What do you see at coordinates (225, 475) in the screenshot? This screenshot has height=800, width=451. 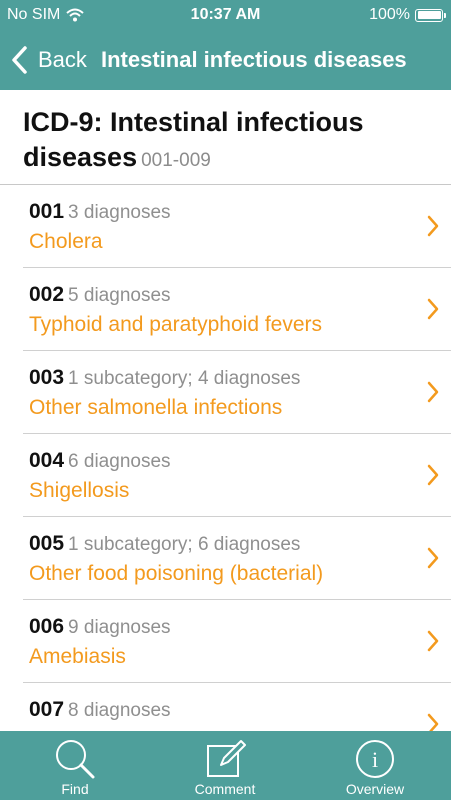 I see `list-item: 004 6 diagnoses Shigellosis` at bounding box center [225, 475].